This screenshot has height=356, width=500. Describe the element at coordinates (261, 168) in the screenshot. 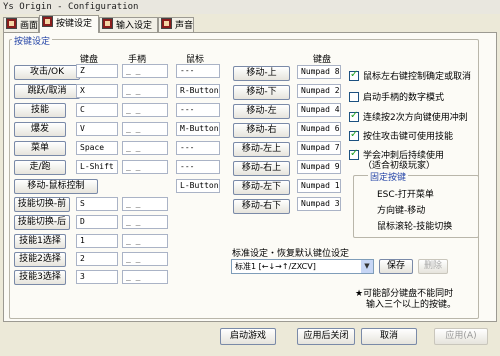

I see `move-button-up-right: 移动-右上` at that location.